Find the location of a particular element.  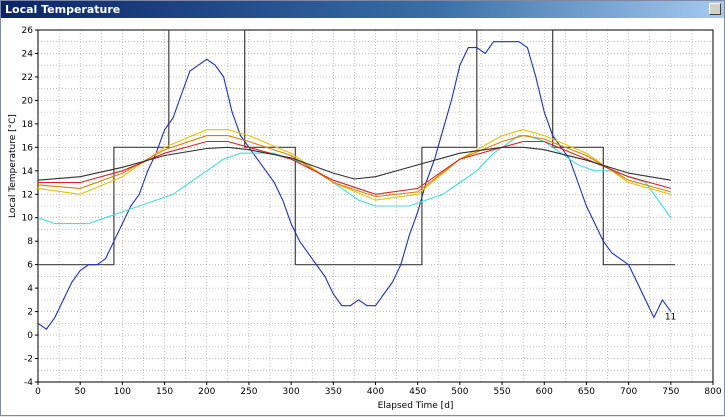

y-tick-label: 18 is located at coordinates (28, 125).